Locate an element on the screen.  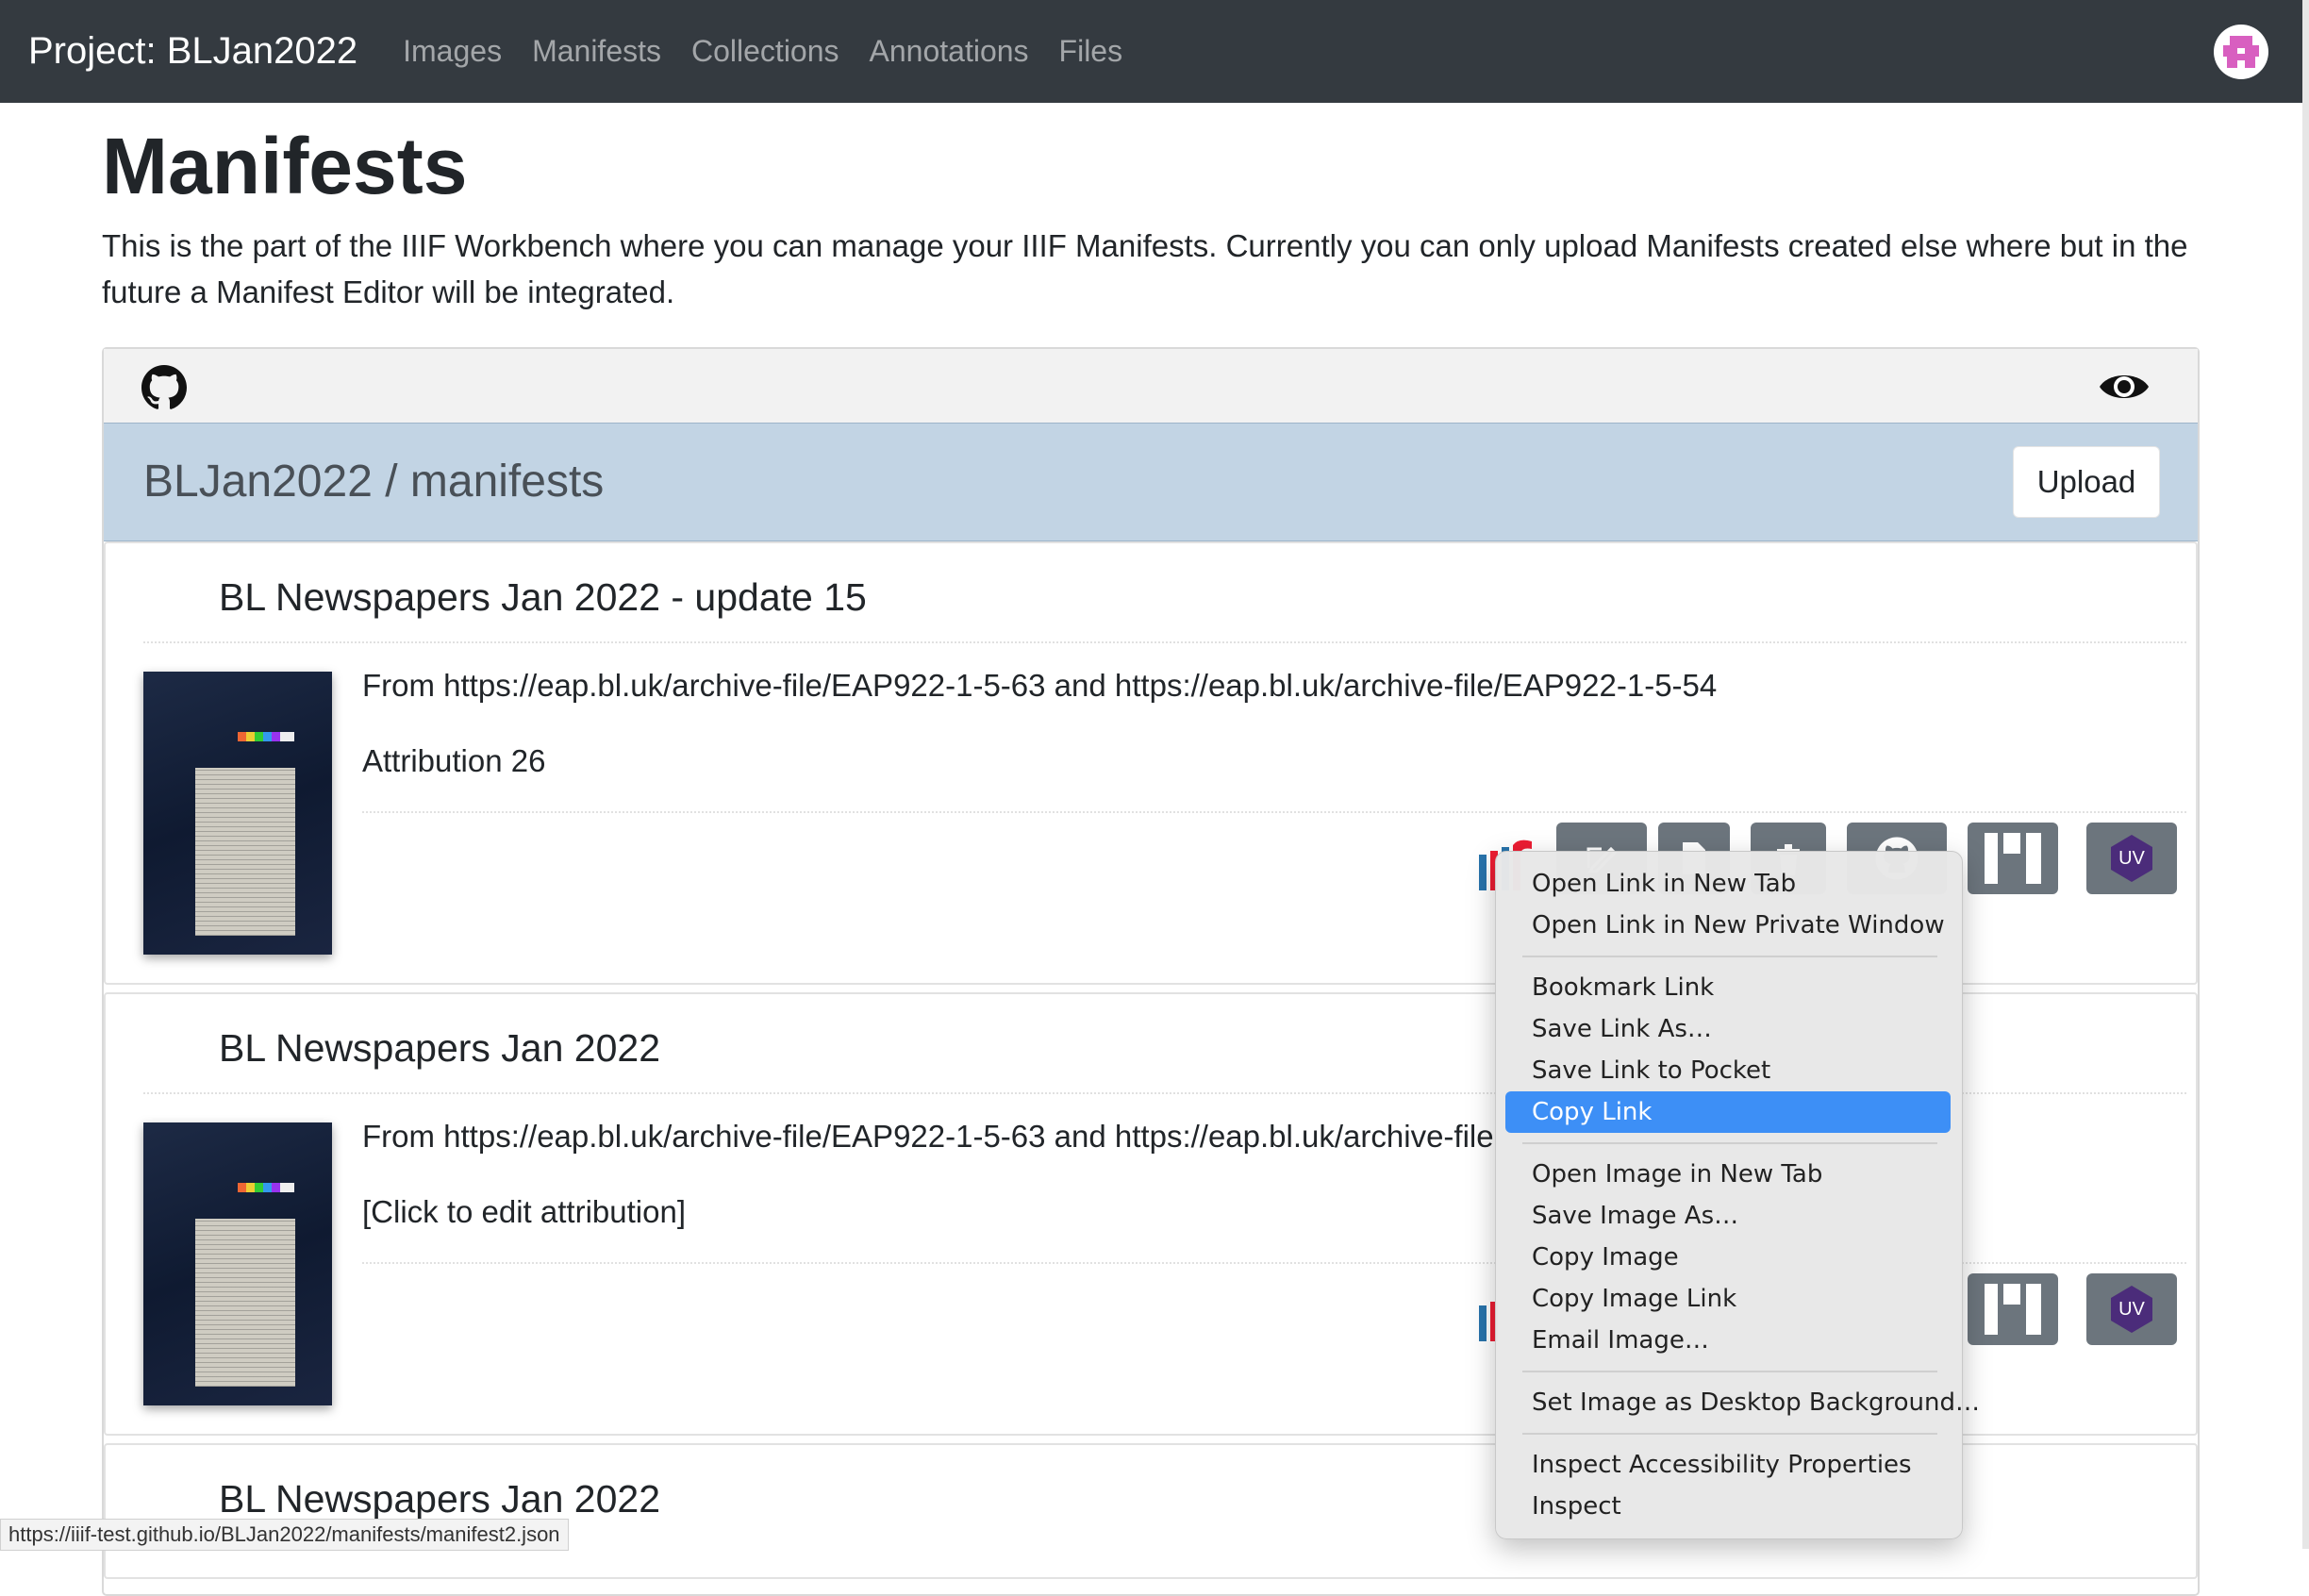
menu-copy-image-link: Copy Image Link is located at coordinates (1728, 1299).